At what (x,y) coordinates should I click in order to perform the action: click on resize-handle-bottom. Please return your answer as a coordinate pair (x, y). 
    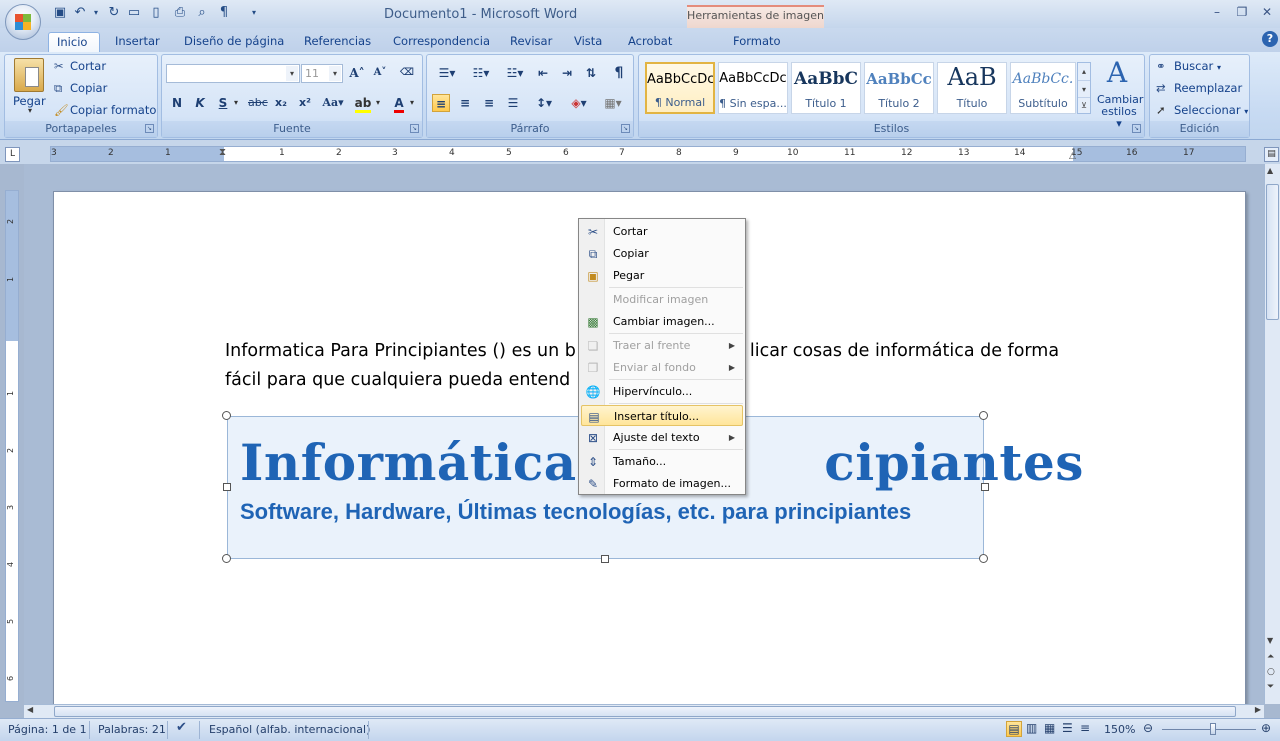
    Looking at the image, I should click on (605, 559).